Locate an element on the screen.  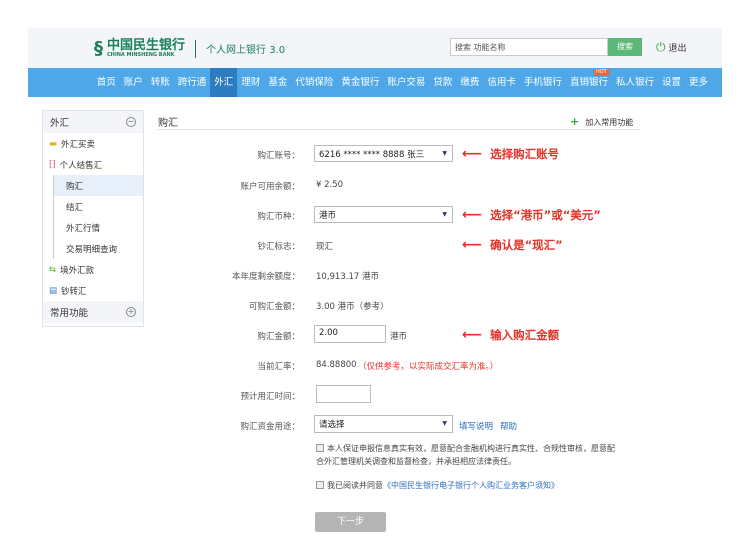
sidebar-item-fx-trade: ▬ 外汇买卖 is located at coordinates (93, 143).